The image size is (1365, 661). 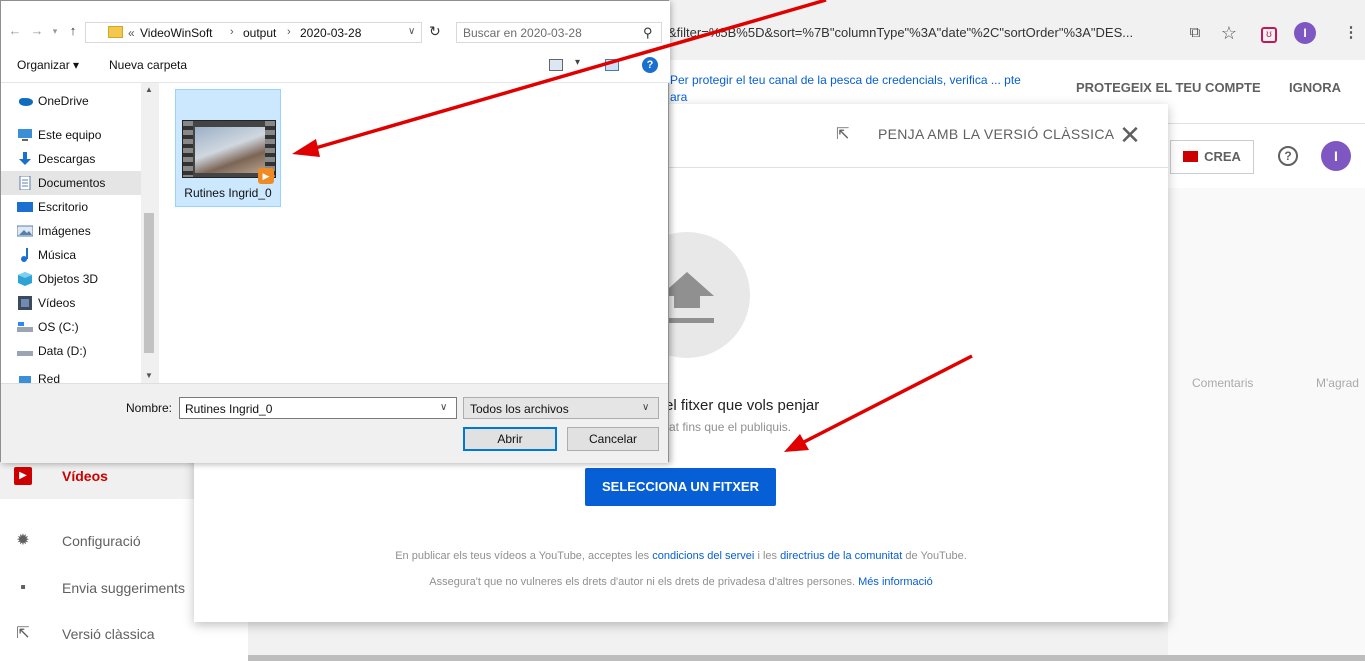 I want to click on up-arrow-icon: ↑, so click(x=73, y=31).